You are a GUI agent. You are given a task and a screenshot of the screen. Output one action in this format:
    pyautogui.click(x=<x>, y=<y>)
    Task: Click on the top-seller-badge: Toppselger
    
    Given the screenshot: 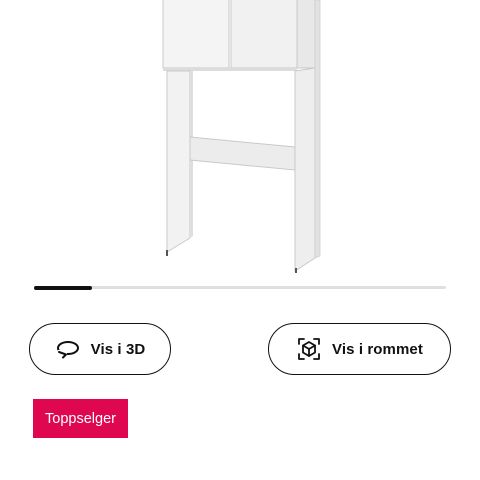 What is the action you would take?
    pyautogui.click(x=80, y=418)
    